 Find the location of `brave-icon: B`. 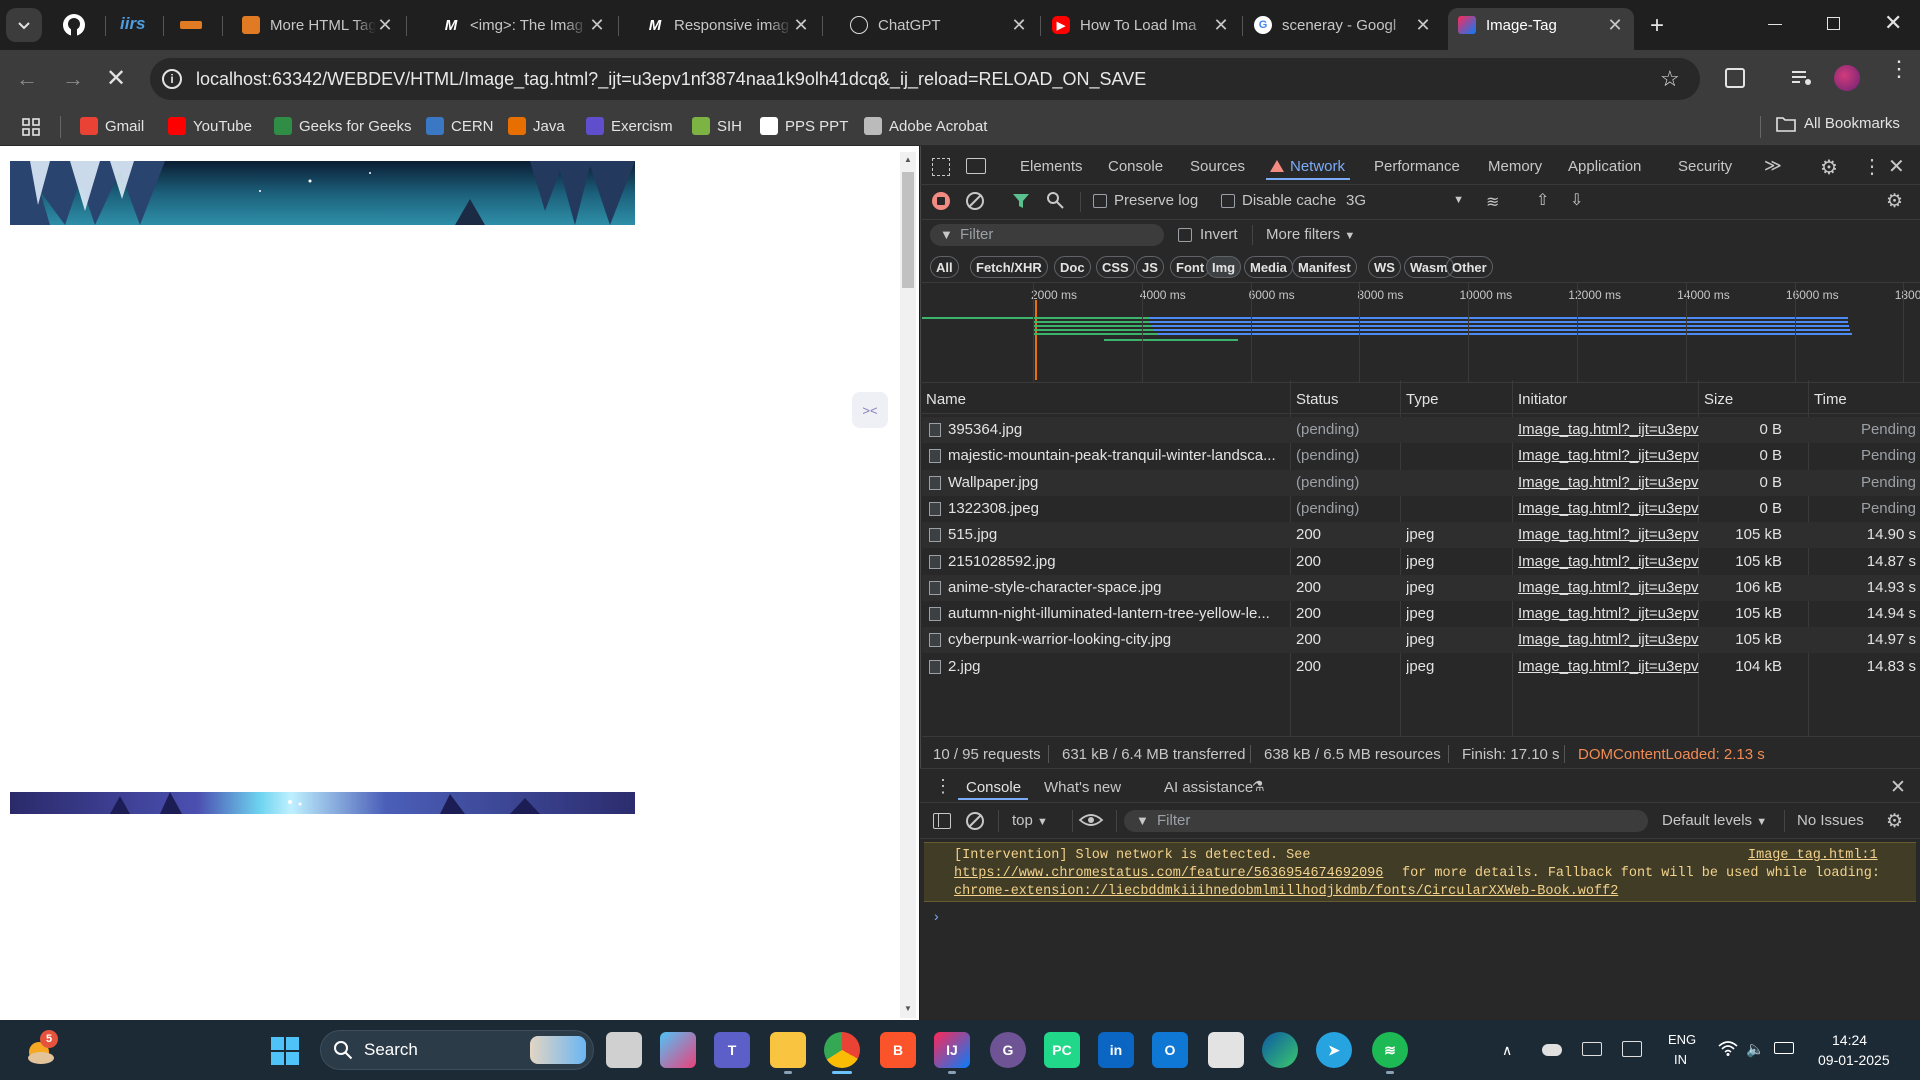

brave-icon: B is located at coordinates (898, 1050).